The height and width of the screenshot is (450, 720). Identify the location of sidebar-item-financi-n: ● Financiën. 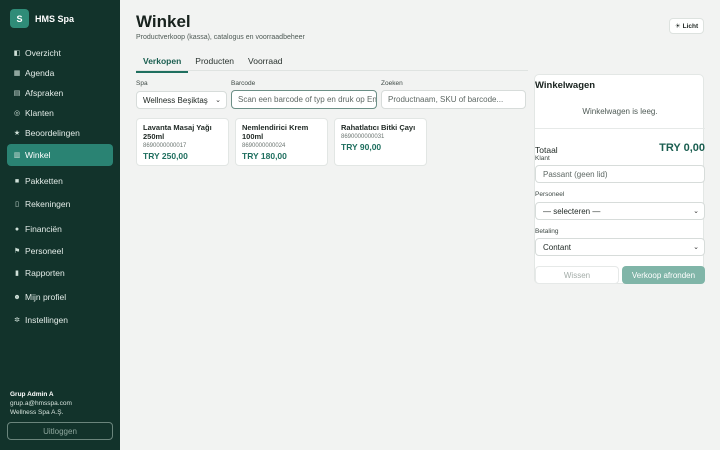
(60, 229).